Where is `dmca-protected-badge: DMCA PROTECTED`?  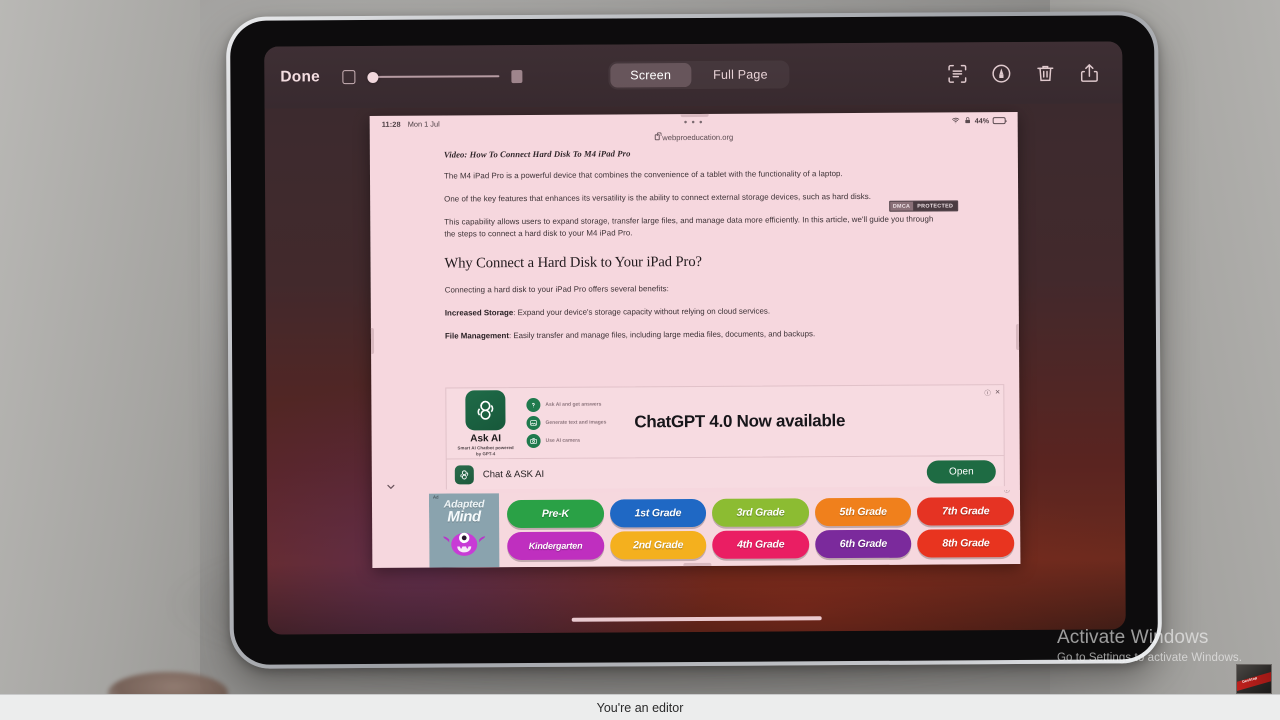 dmca-protected-badge: DMCA PROTECTED is located at coordinates (923, 206).